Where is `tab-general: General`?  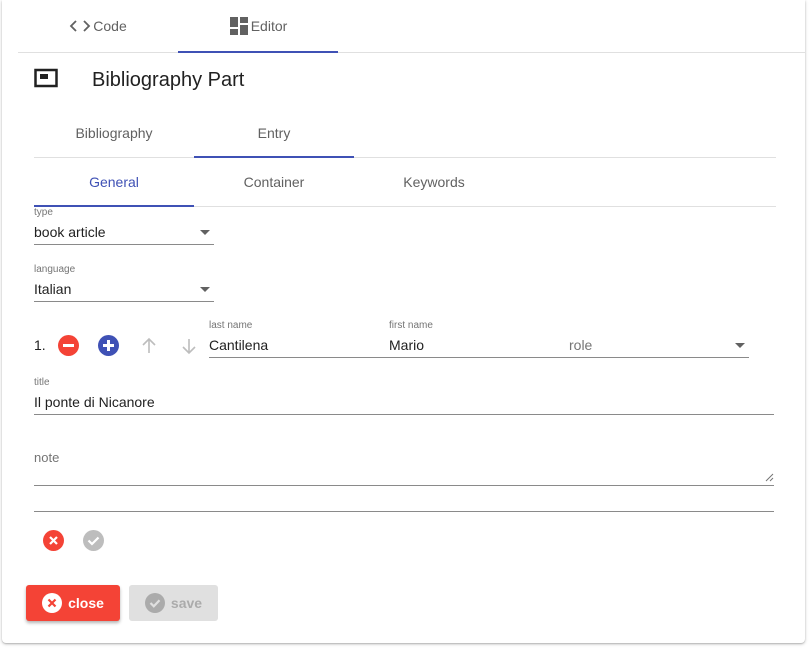 tab-general: General is located at coordinates (114, 182).